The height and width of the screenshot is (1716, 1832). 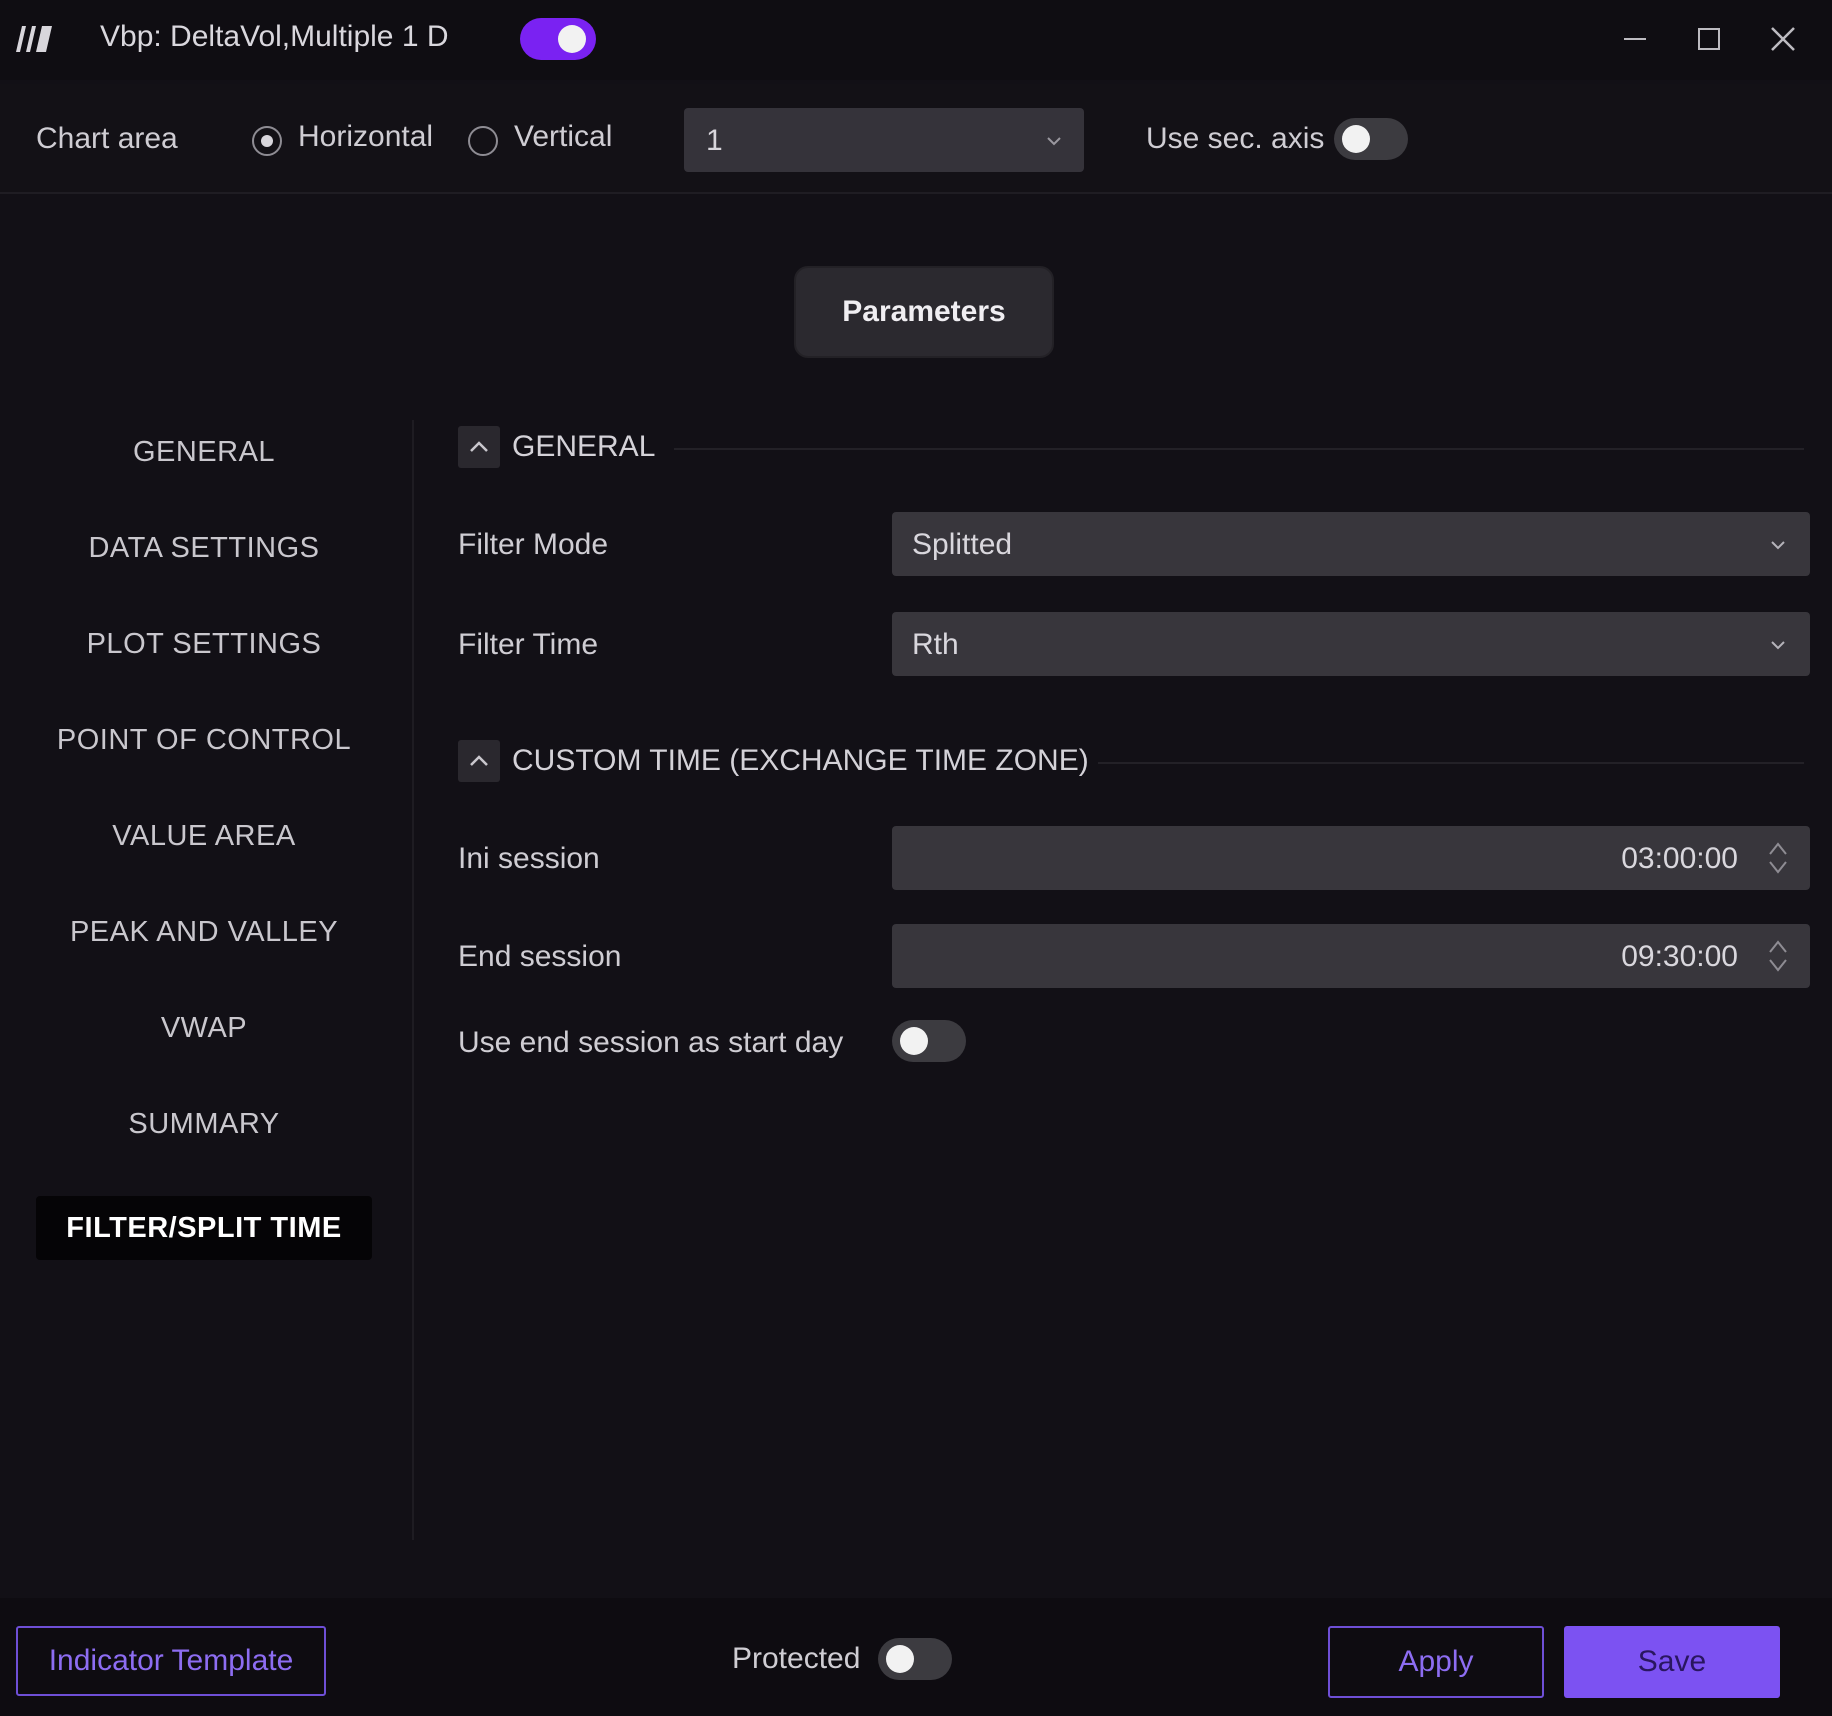 I want to click on sidebar-item-plot-settings: PLOT SETTINGS, so click(x=204, y=644).